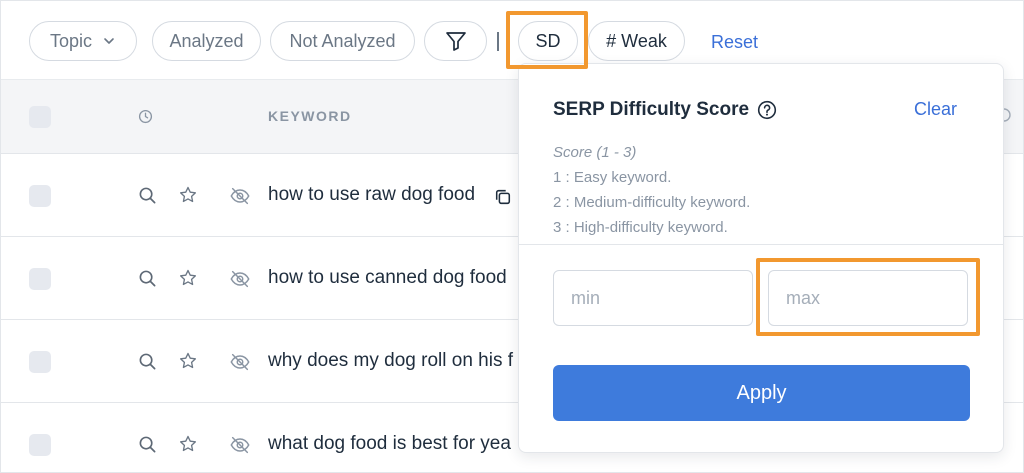  Describe the element at coordinates (389, 444) in the screenshot. I see `keyword-text: what dog food is best for yea` at that location.